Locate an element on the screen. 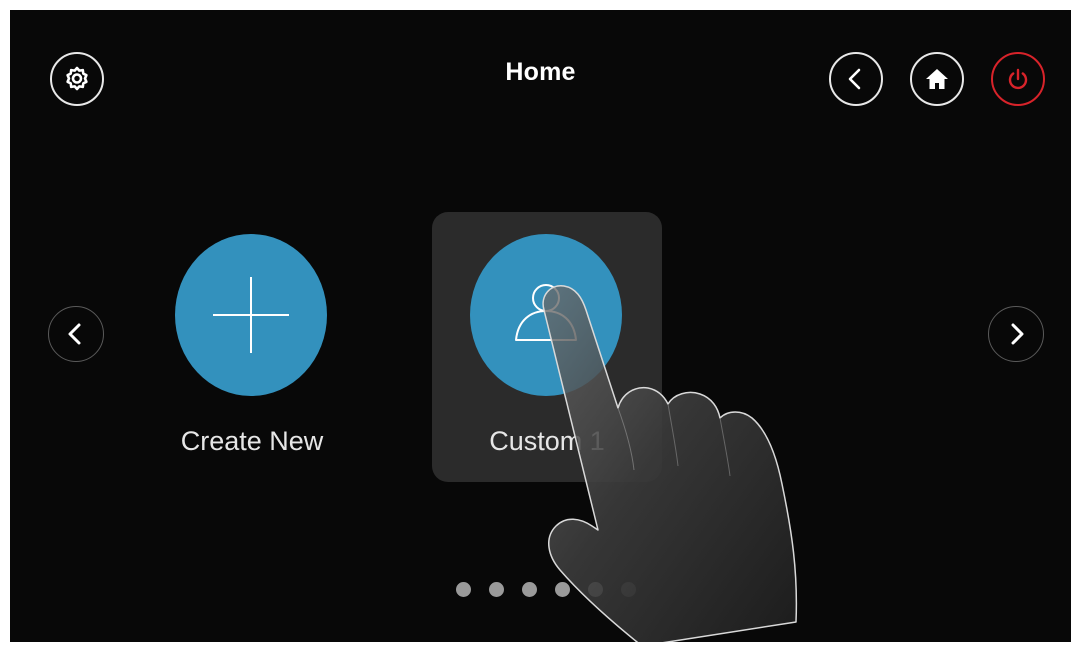  power-icon is located at coordinates (1018, 79).